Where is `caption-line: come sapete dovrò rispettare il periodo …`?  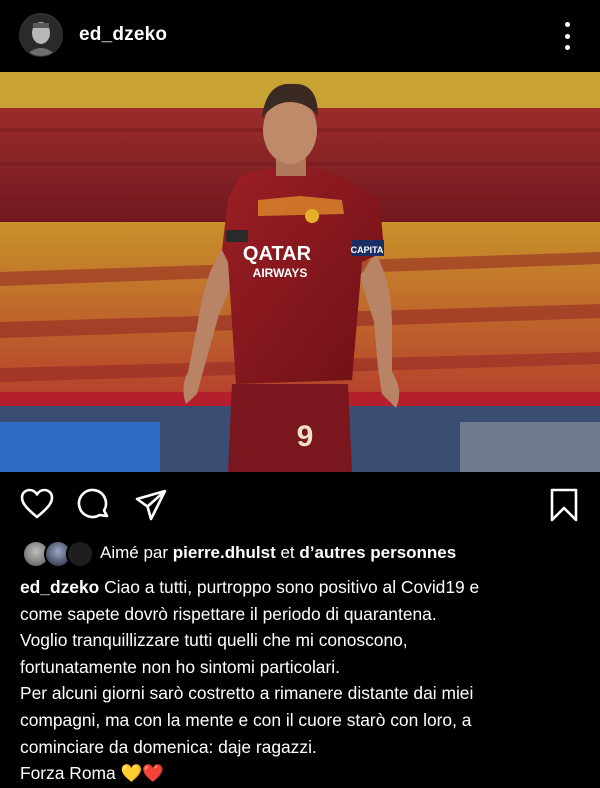 caption-line: come sapete dovrò rispettare il periodo … is located at coordinates (228, 613).